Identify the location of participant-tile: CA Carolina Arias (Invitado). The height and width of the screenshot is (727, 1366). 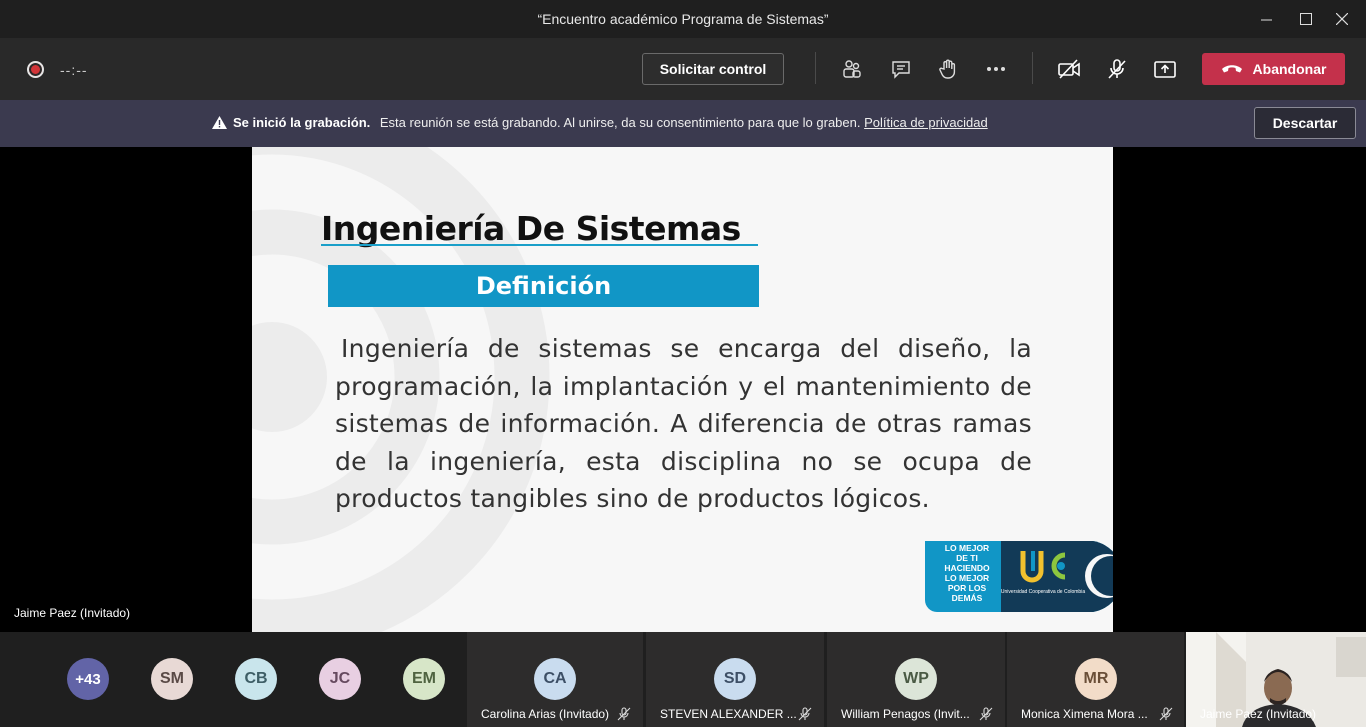
(555, 679).